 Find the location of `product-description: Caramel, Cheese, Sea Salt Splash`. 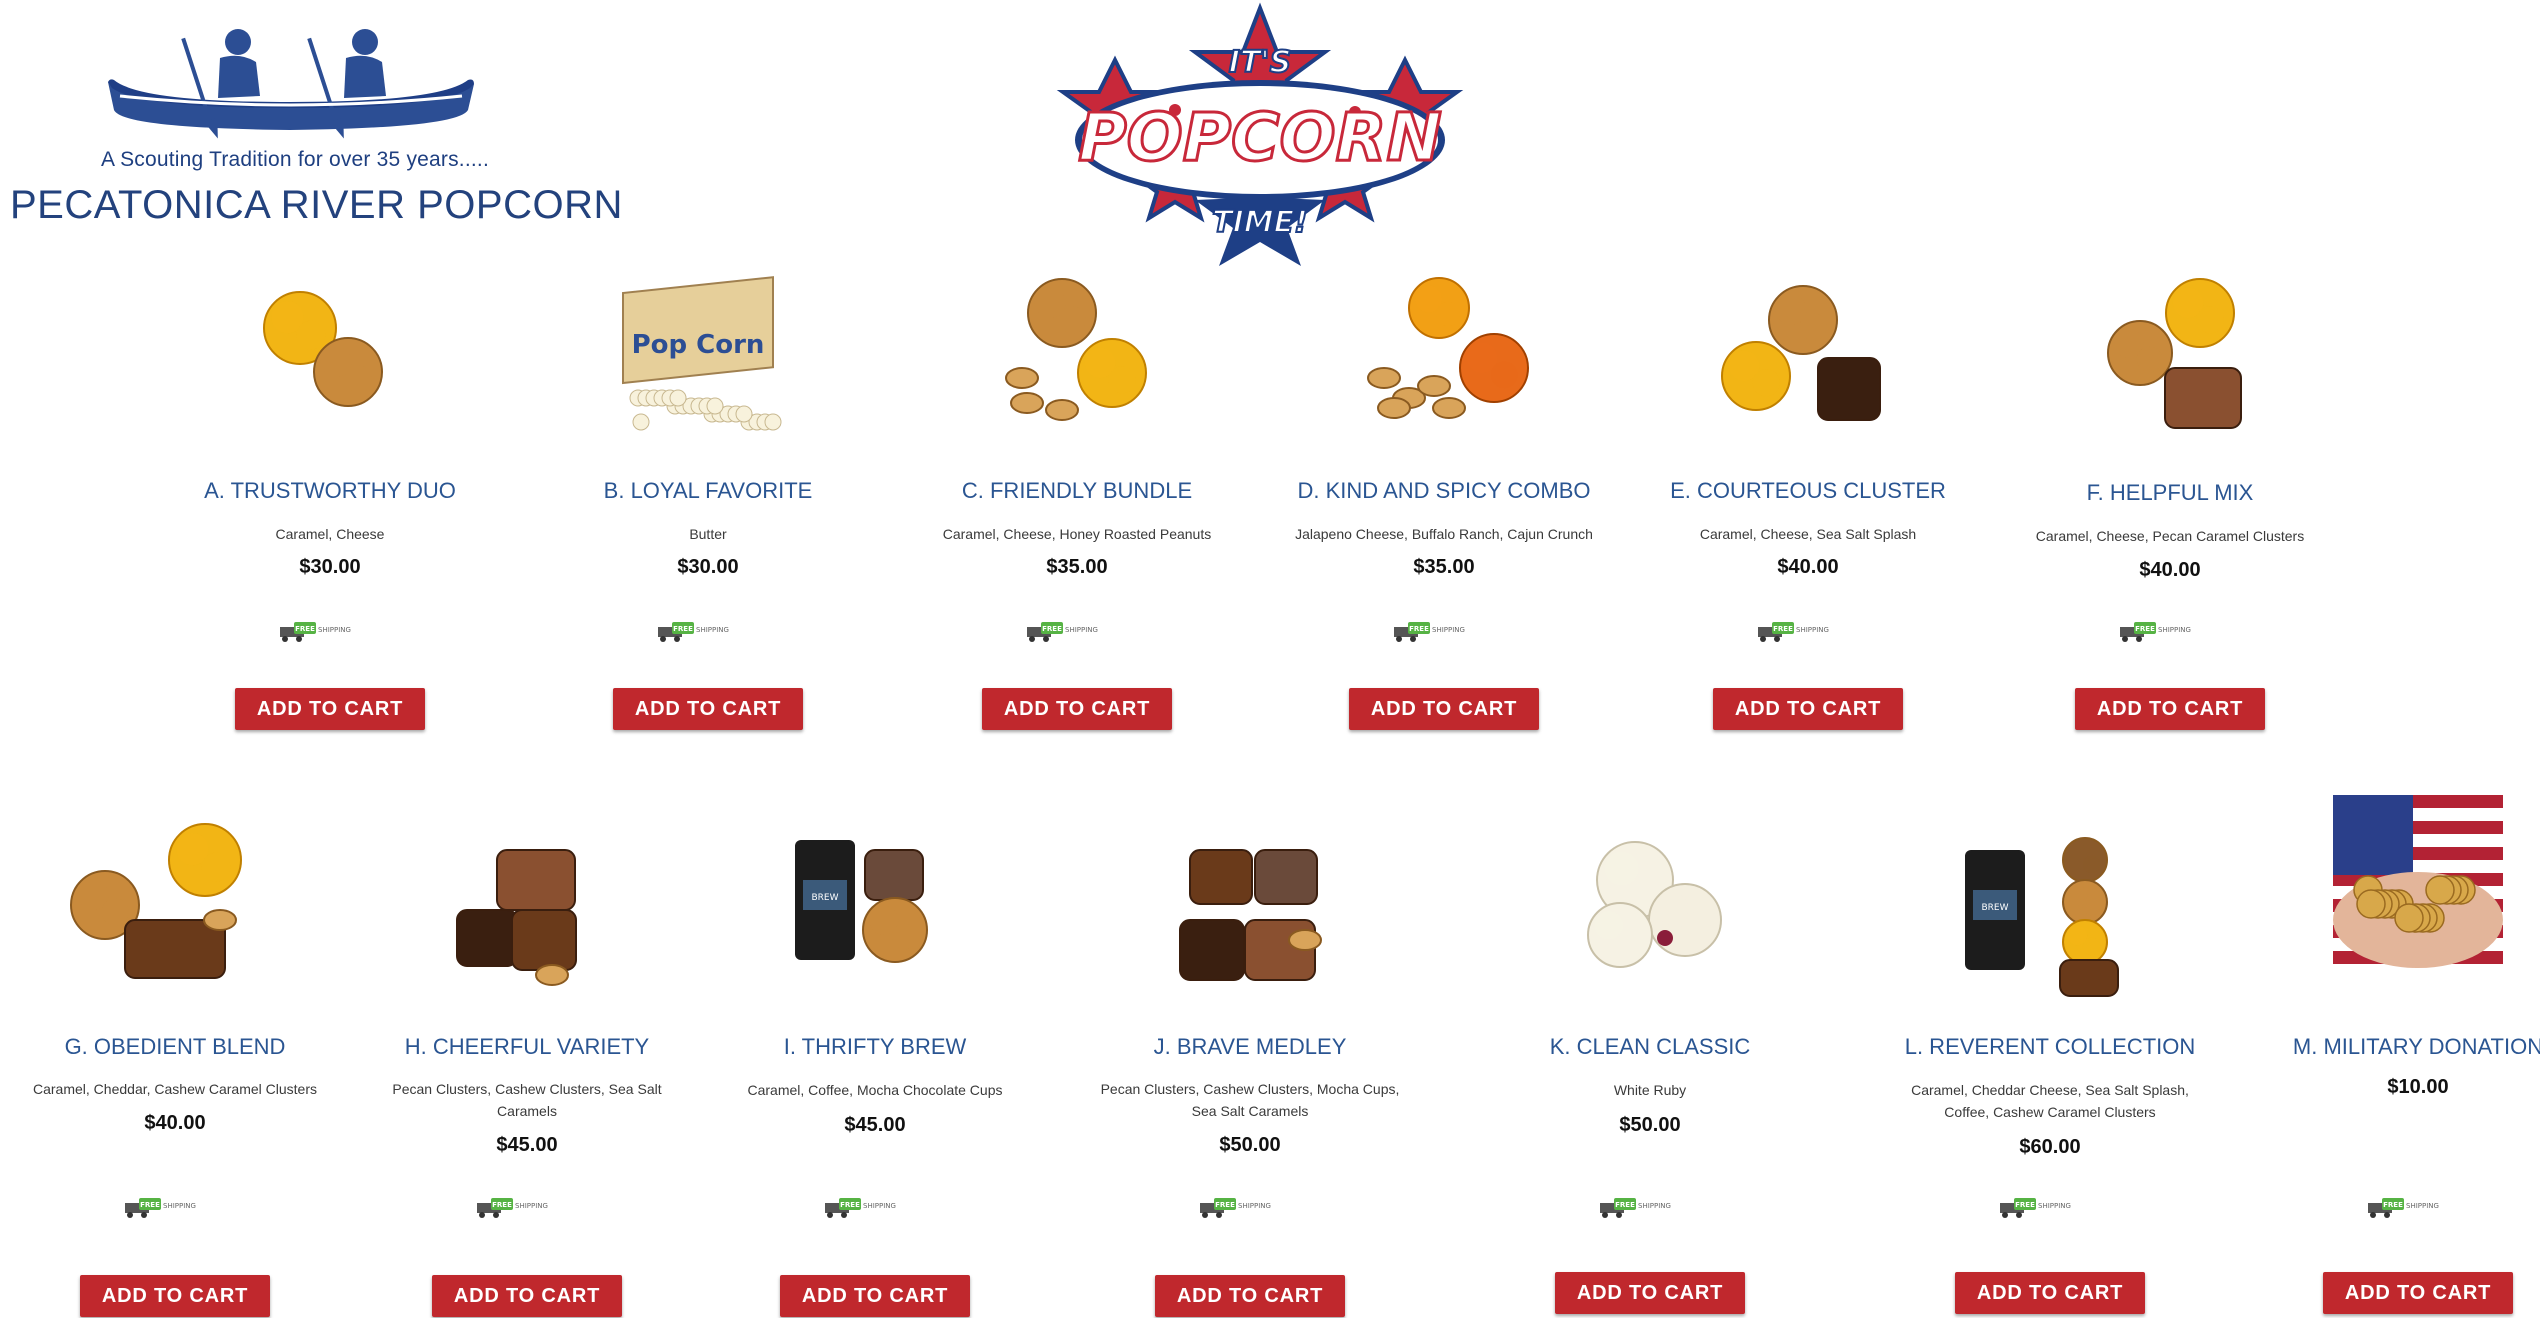

product-description: Caramel, Cheese, Sea Salt Splash is located at coordinates (1808, 534).